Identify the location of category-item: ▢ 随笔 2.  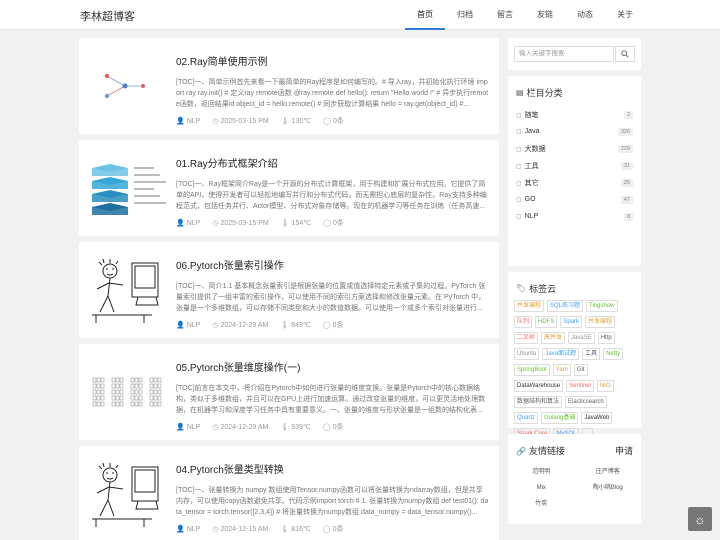
(574, 114).